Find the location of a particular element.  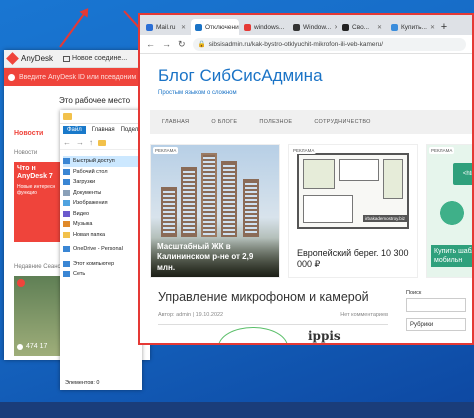

anydesk-address-bar: Введите AnyDesk ID или псевдоним is located at coordinates (77, 77).